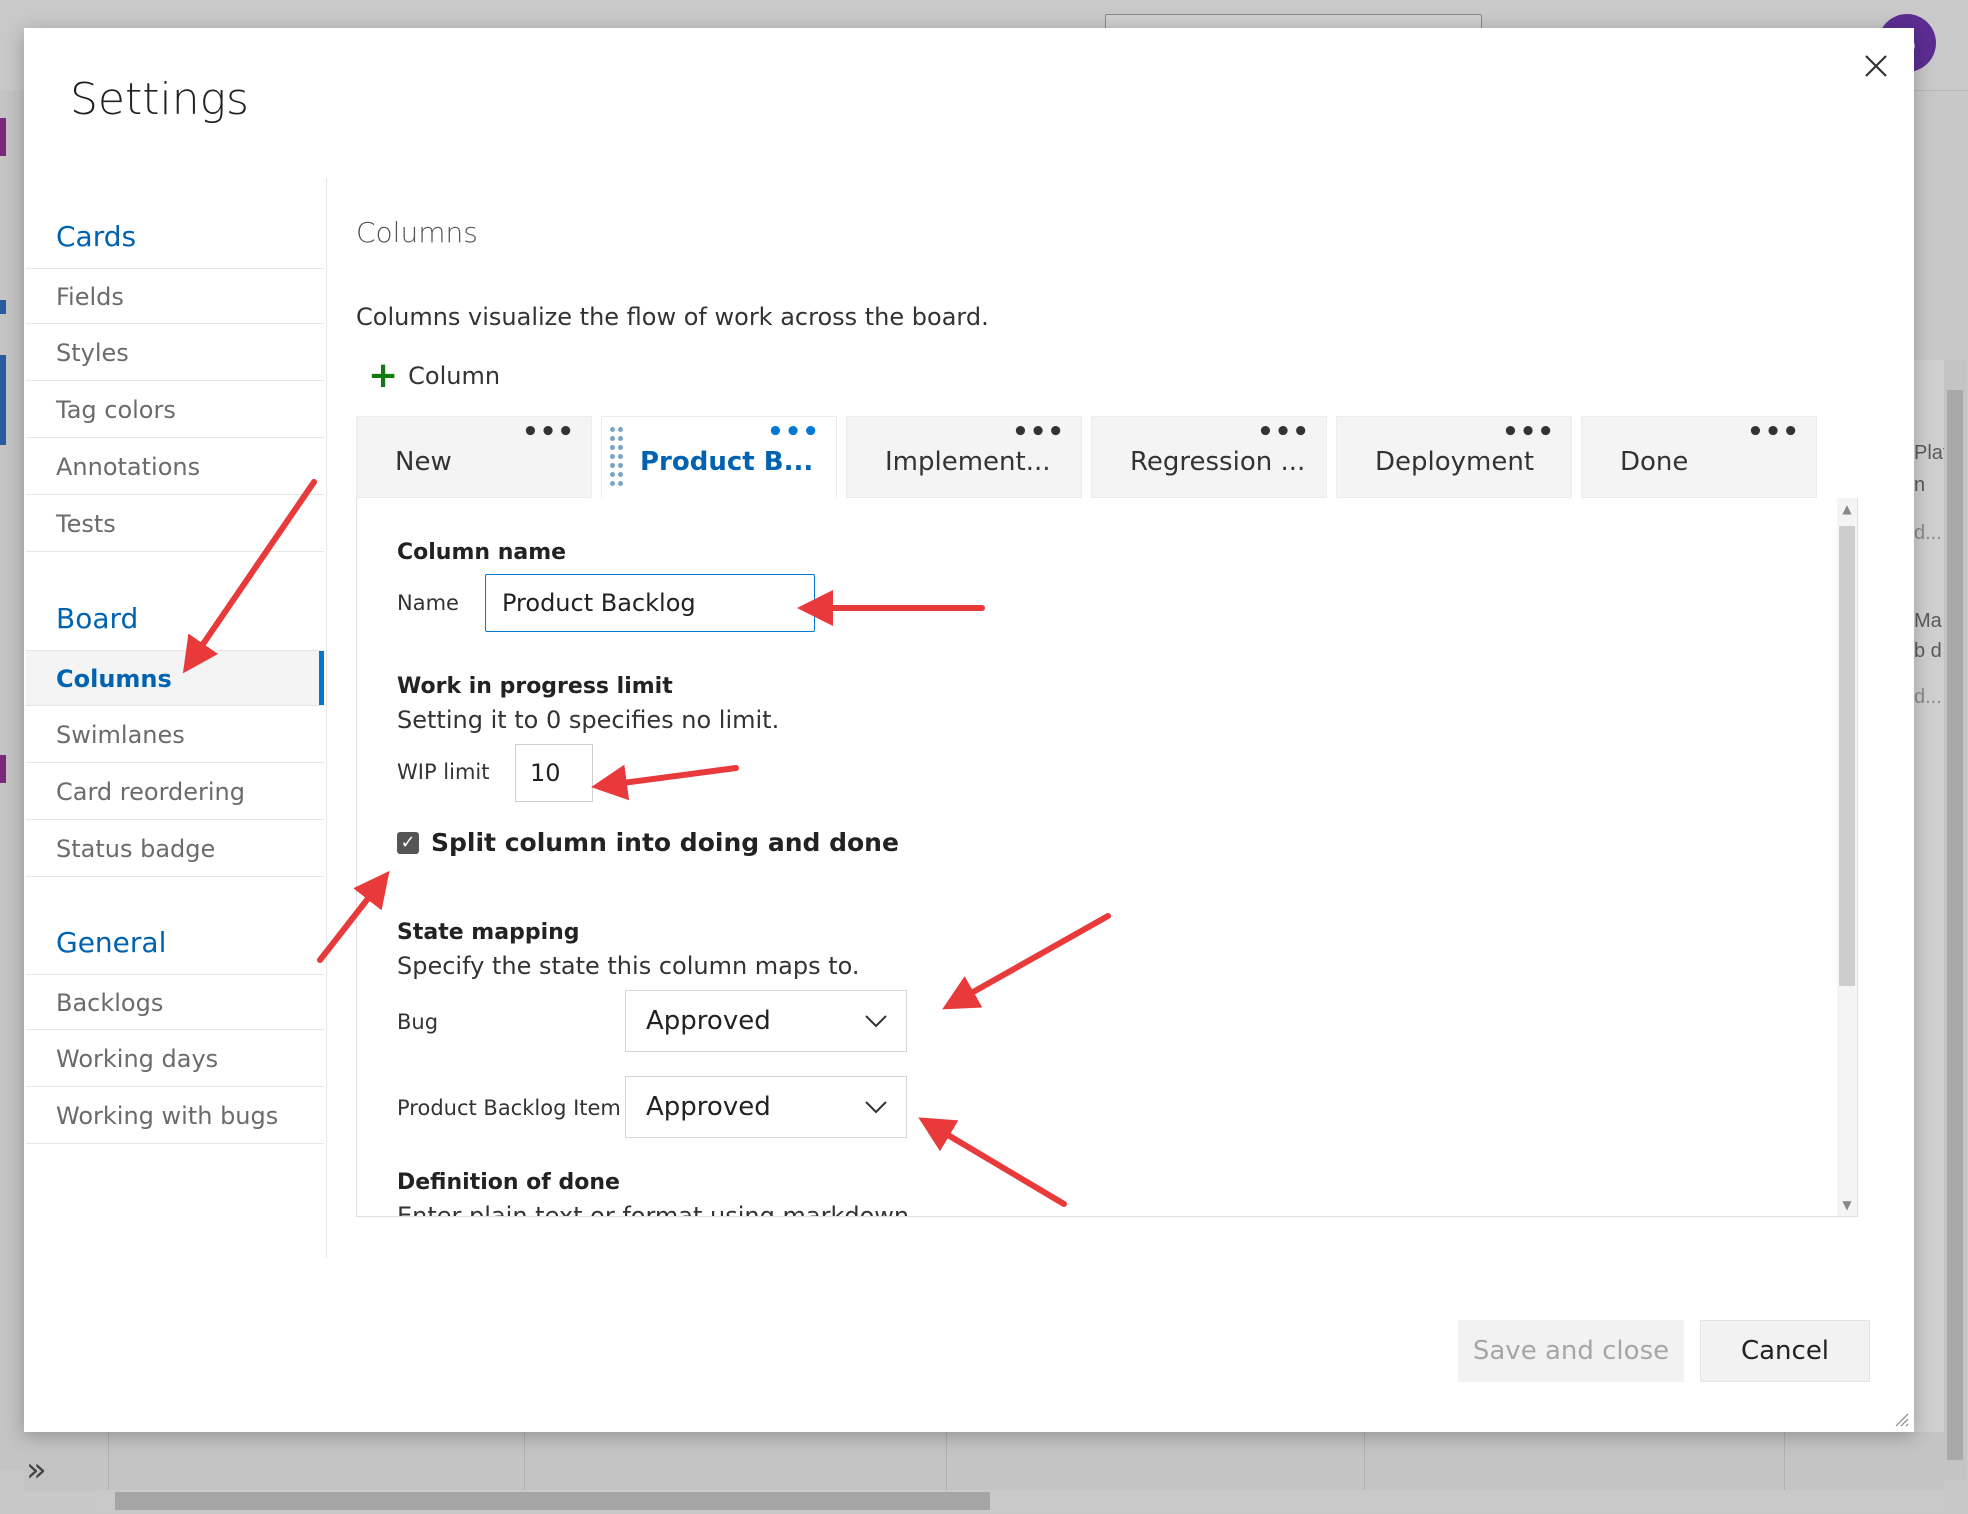 The height and width of the screenshot is (1514, 1968). What do you see at coordinates (175, 467) in the screenshot?
I see `sidebar-item-annotations: Annotations` at bounding box center [175, 467].